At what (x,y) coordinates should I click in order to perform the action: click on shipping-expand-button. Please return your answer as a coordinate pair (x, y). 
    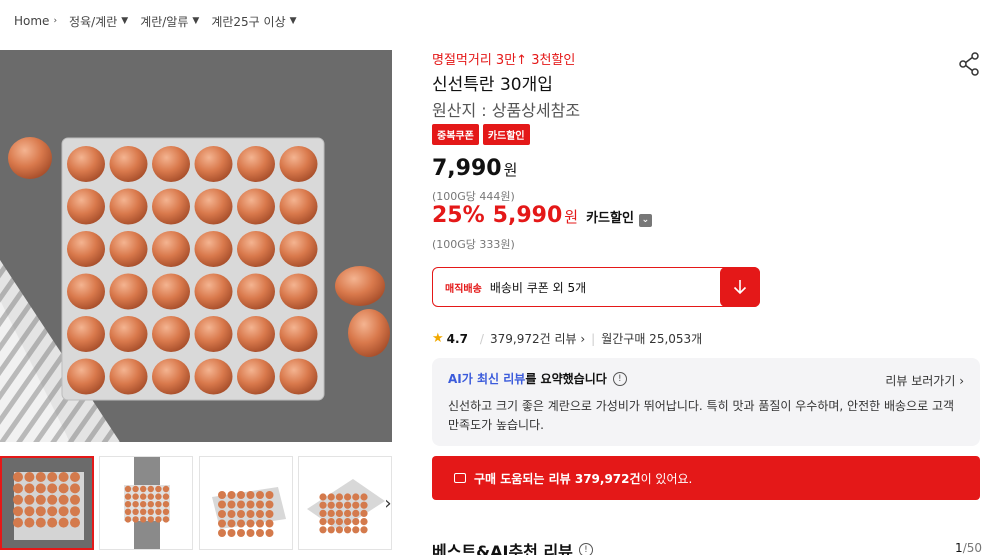
    Looking at the image, I should click on (740, 287).